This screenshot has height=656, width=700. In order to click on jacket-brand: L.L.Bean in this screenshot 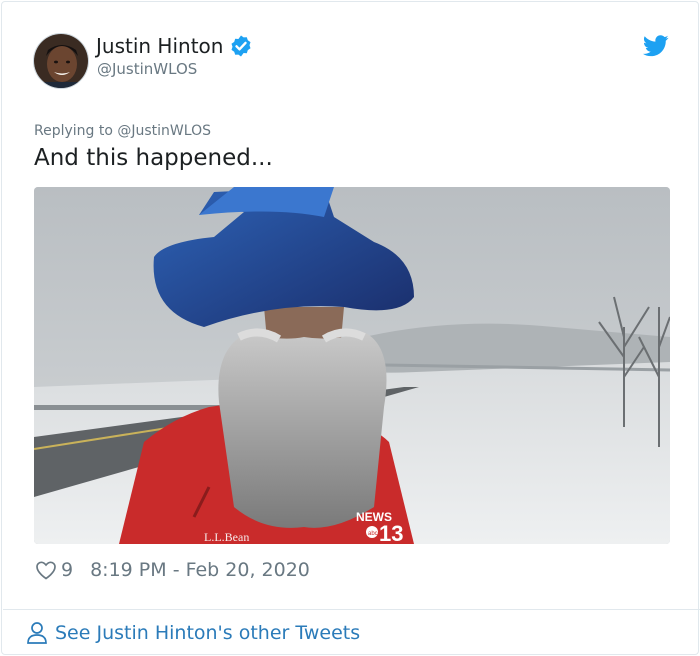, I will do `click(226, 537)`.